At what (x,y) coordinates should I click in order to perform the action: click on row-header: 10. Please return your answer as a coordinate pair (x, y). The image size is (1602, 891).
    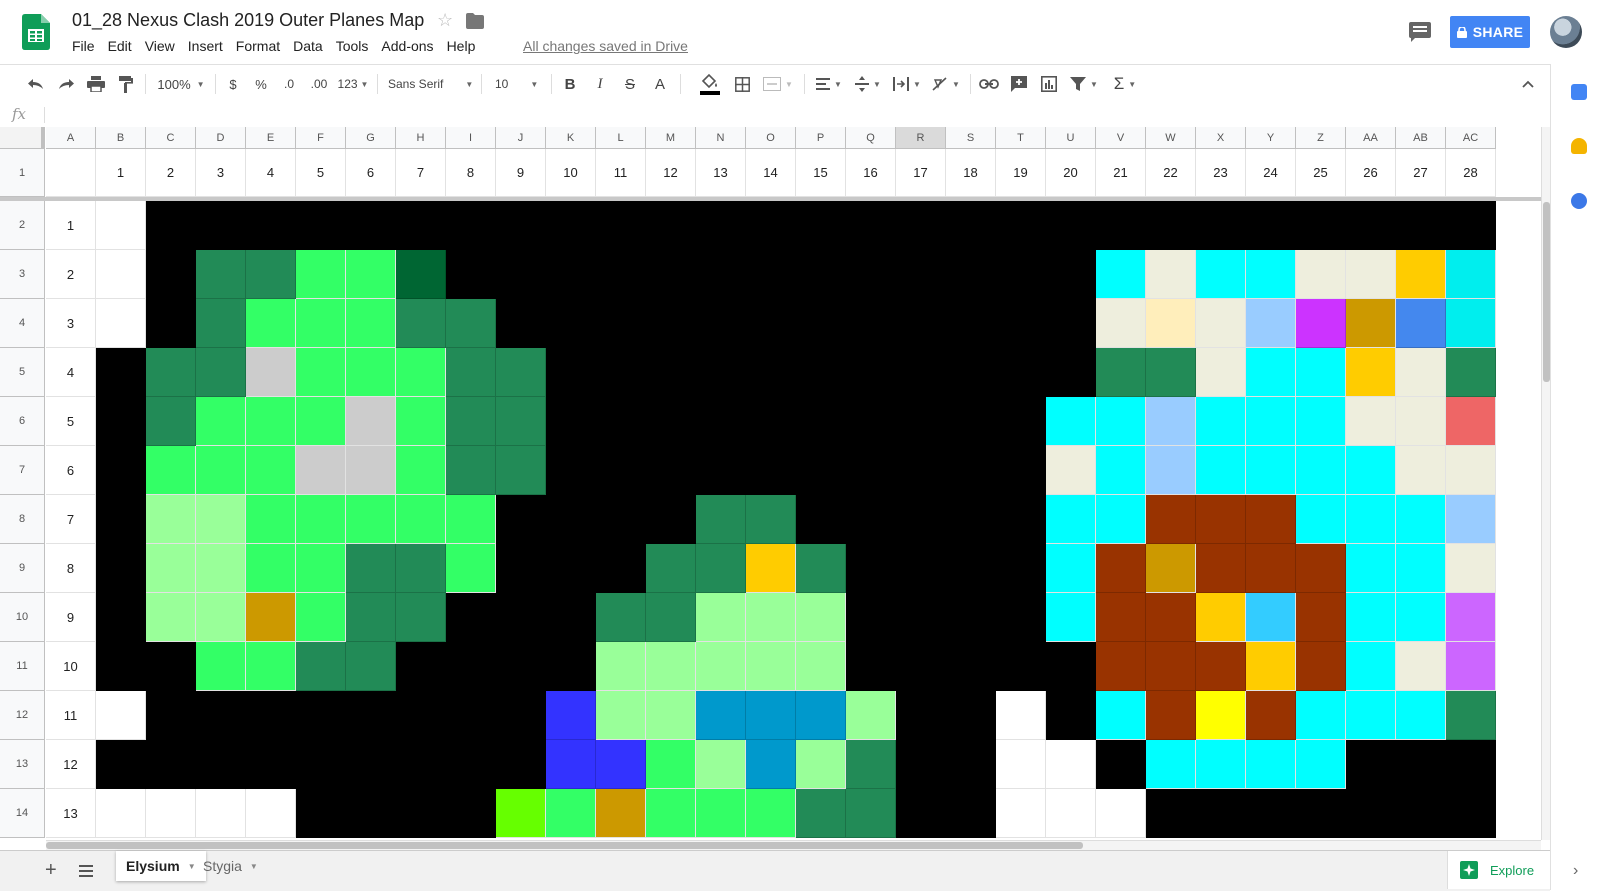
    Looking at the image, I should click on (22, 617).